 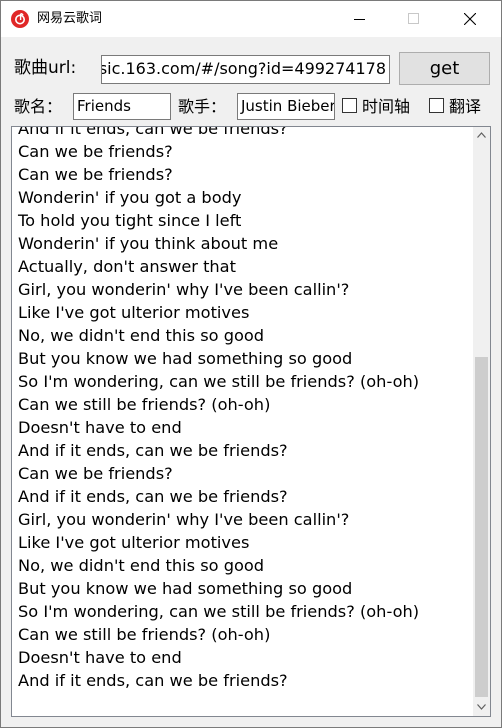 I want to click on chevron-up-icon, so click(x=481, y=135).